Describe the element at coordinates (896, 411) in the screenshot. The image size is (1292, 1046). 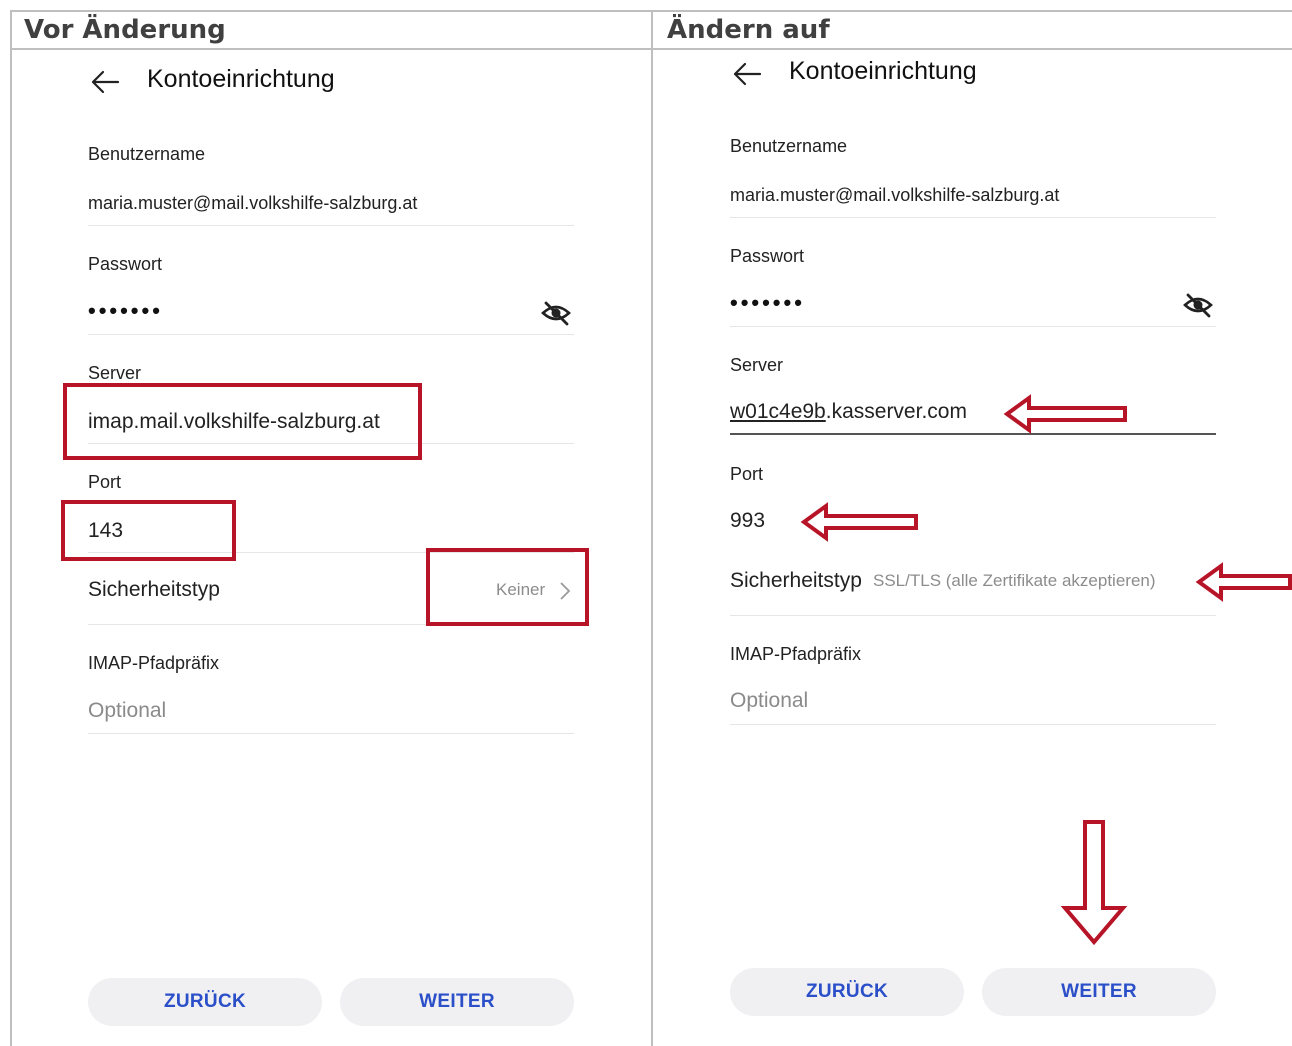
I see `server-host-domain: .kasserver.com` at that location.